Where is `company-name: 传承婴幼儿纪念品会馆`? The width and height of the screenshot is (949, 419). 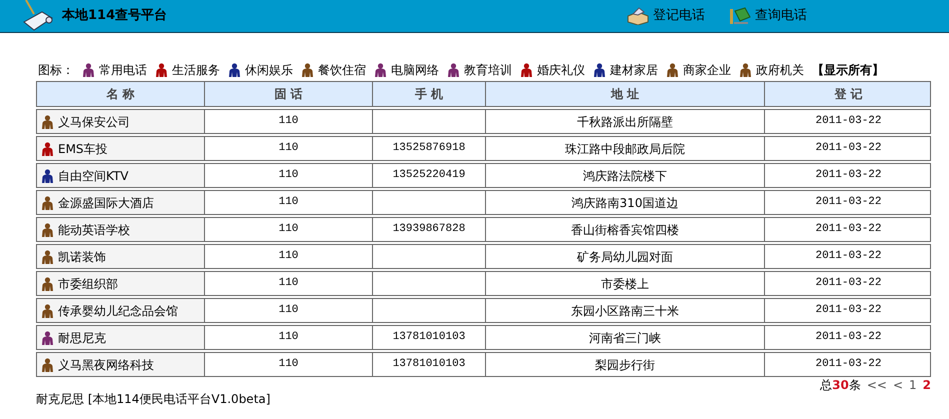
company-name: 传承婴幼儿纪念品会馆 is located at coordinates (118, 311).